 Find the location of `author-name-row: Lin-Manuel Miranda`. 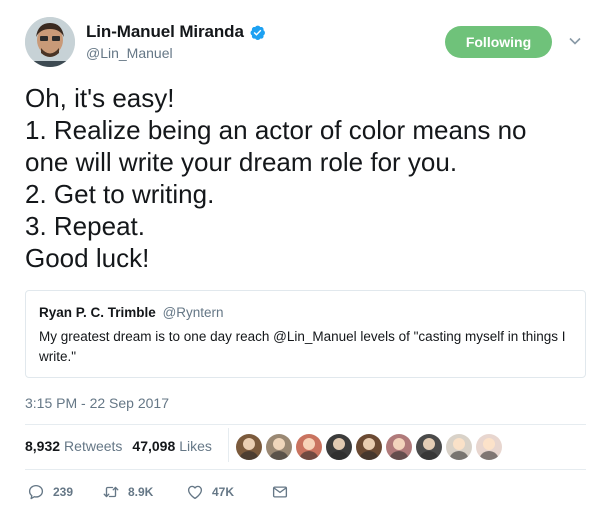

author-name-row: Lin-Manuel Miranda is located at coordinates (176, 32).